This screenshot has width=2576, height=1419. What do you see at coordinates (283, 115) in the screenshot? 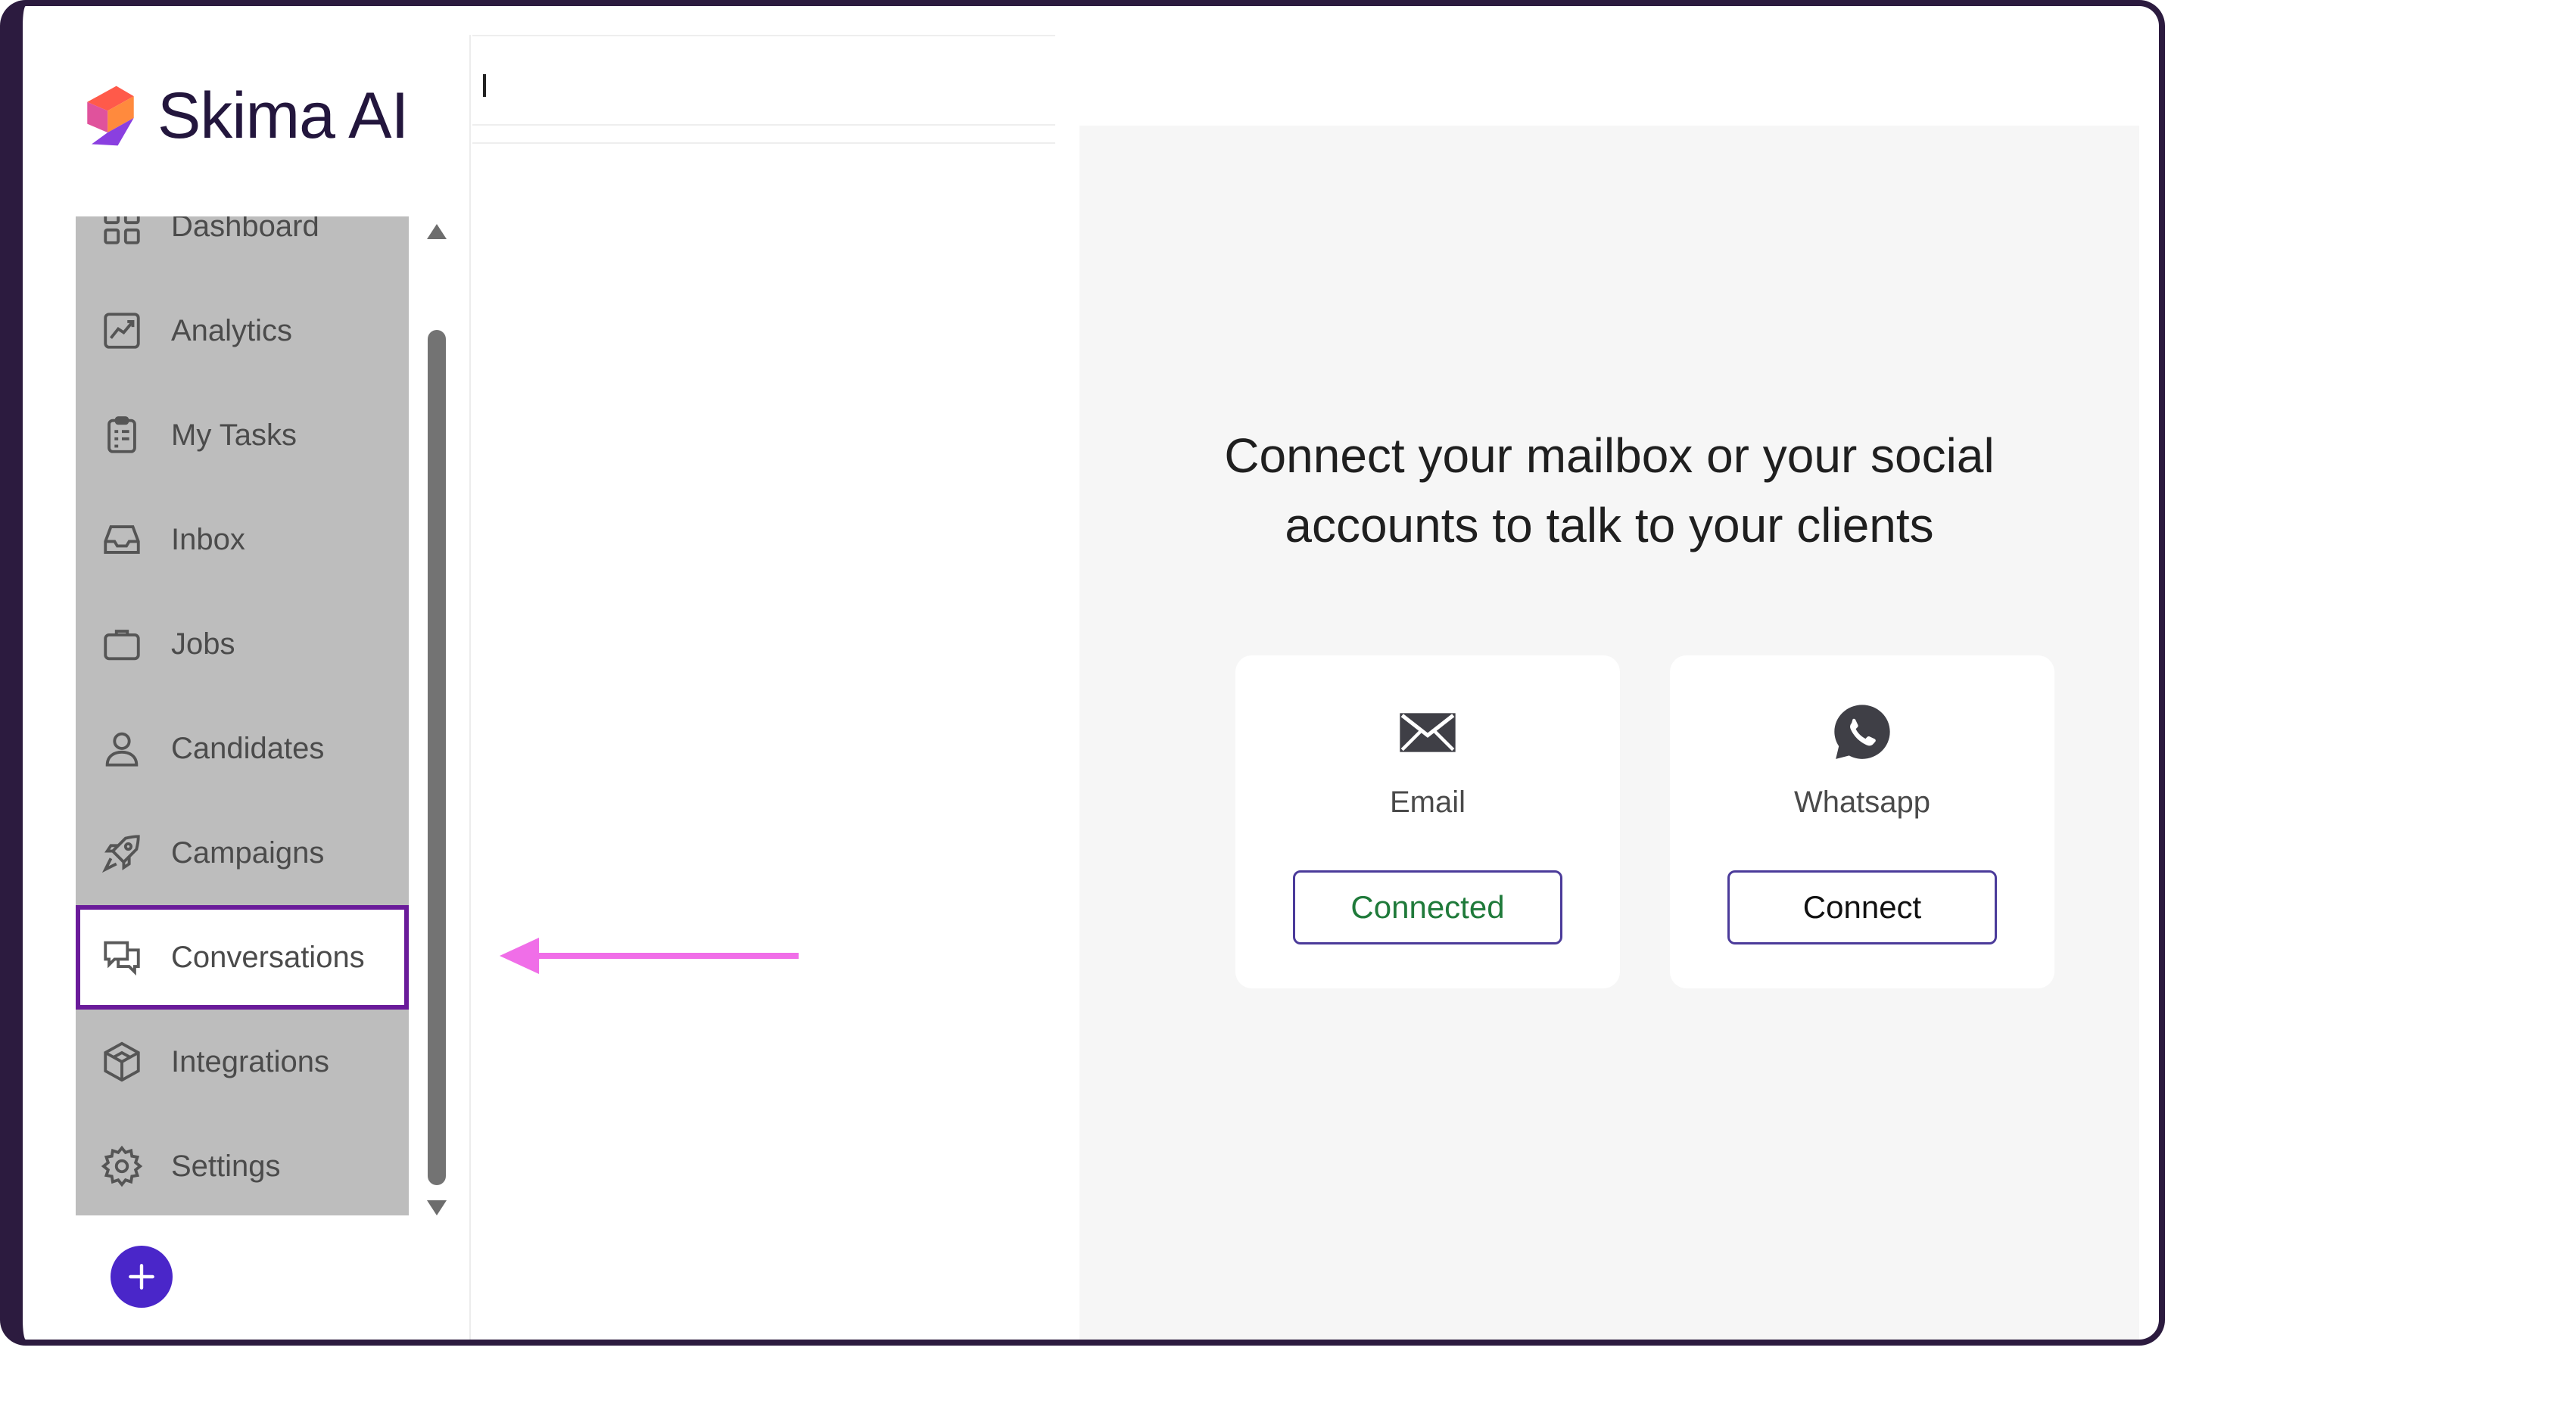
I see `brand-name: Skima AI` at bounding box center [283, 115].